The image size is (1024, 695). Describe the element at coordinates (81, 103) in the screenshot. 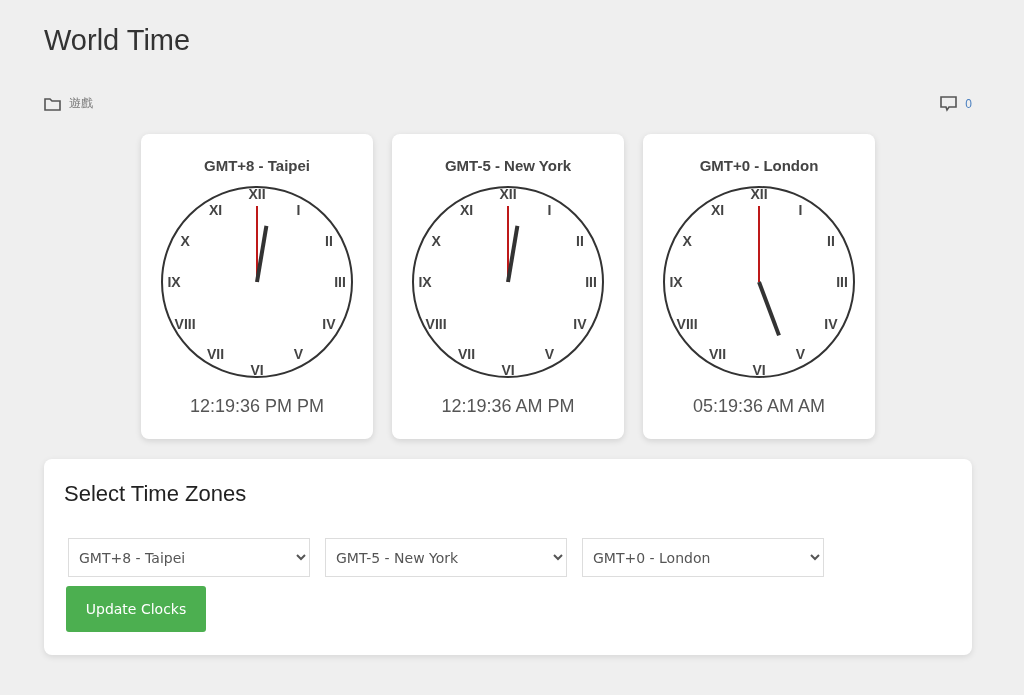

I see `category-link: 遊戲` at that location.